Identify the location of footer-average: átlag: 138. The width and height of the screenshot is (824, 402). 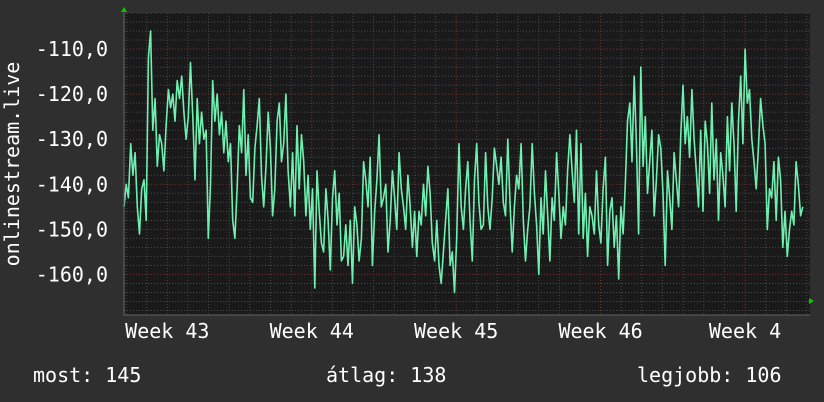
(386, 375).